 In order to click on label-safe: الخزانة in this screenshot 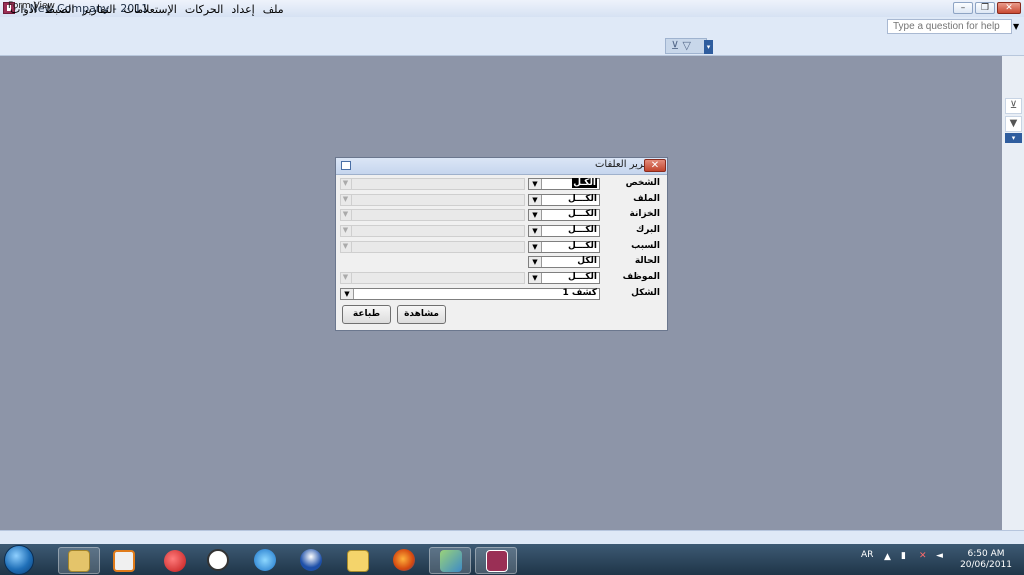, I will do `click(644, 214)`.